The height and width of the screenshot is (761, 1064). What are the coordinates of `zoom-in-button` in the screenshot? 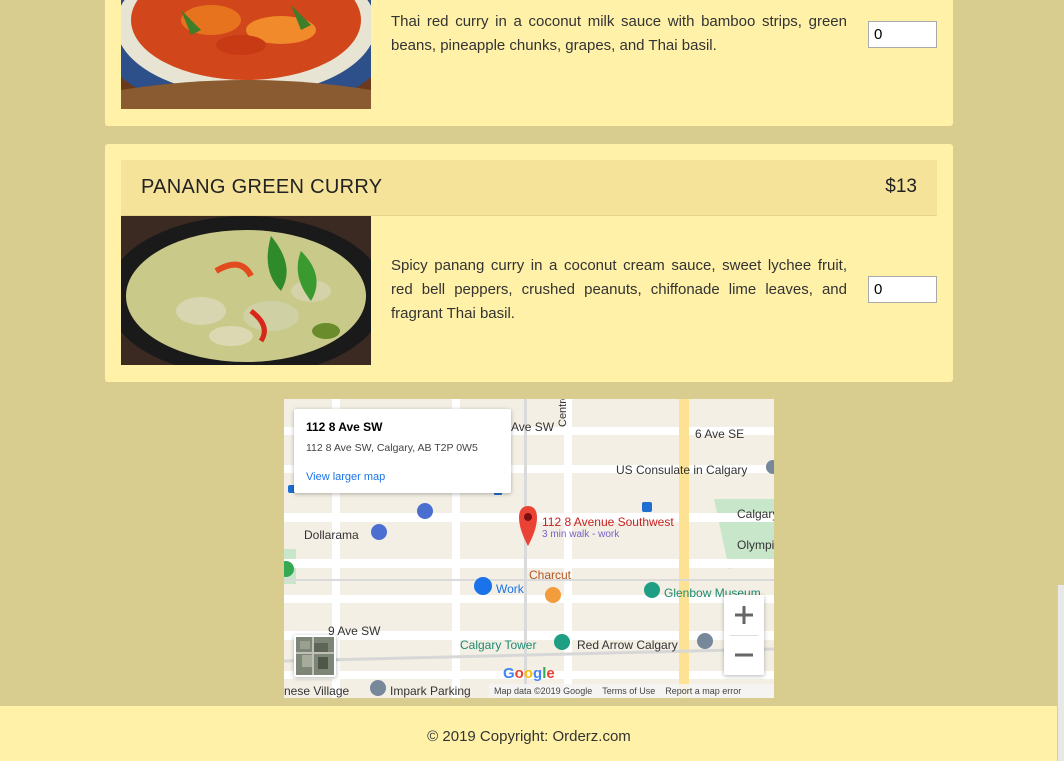 It's located at (744, 615).